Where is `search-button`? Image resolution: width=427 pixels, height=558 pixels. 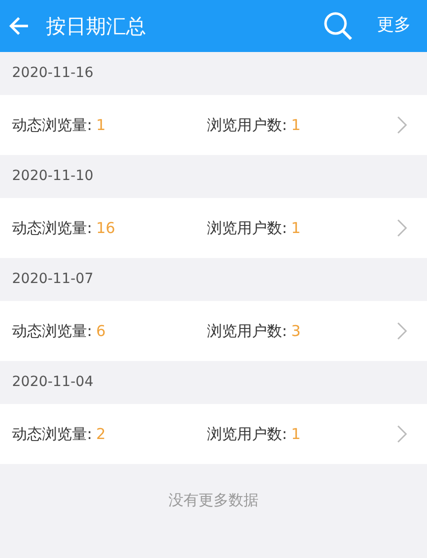
search-button is located at coordinates (338, 26).